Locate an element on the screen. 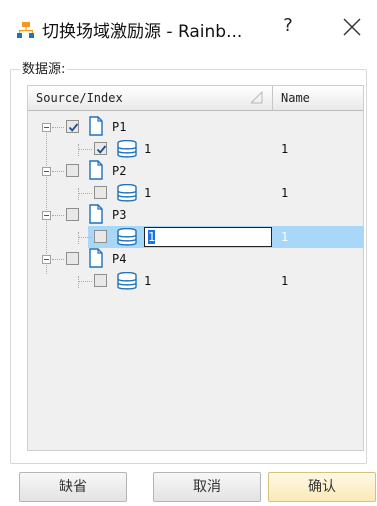 The height and width of the screenshot is (506, 377). source-label: P4 is located at coordinates (119, 259).